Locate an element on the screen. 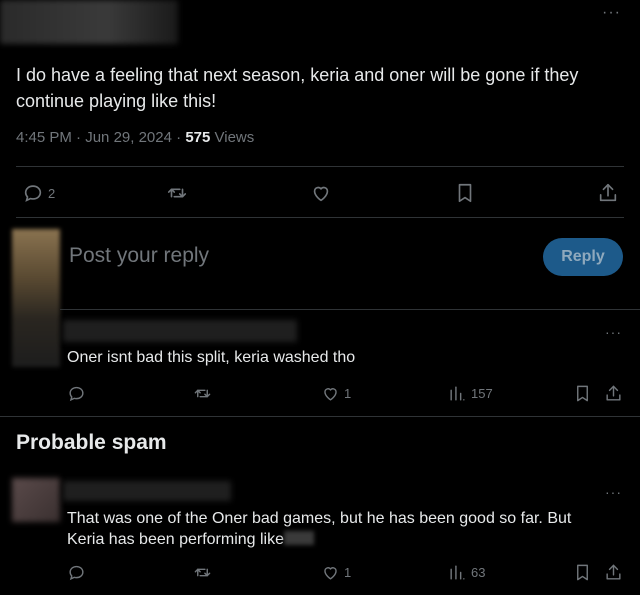 This screenshot has height=595, width=640. post-meta: 4:45 PM · Jun 29, 2024 · 575 Views is located at coordinates (135, 137).